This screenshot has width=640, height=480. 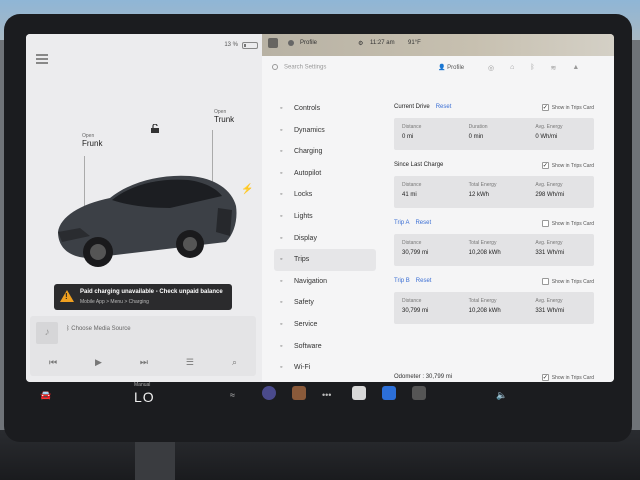 What do you see at coordinates (325, 174) in the screenshot?
I see `nav-item-autopilot: ◦ Autopilot` at bounding box center [325, 174].